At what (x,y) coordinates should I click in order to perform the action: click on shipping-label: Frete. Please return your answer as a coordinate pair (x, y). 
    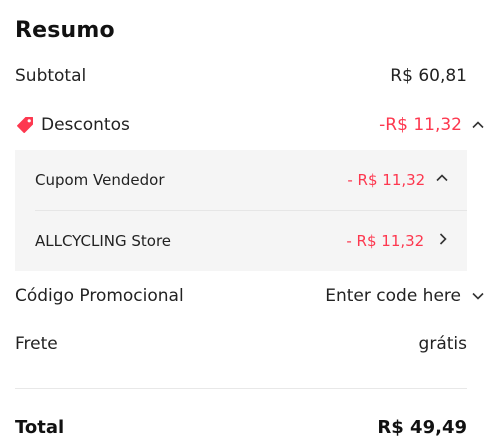
    Looking at the image, I should click on (36, 344).